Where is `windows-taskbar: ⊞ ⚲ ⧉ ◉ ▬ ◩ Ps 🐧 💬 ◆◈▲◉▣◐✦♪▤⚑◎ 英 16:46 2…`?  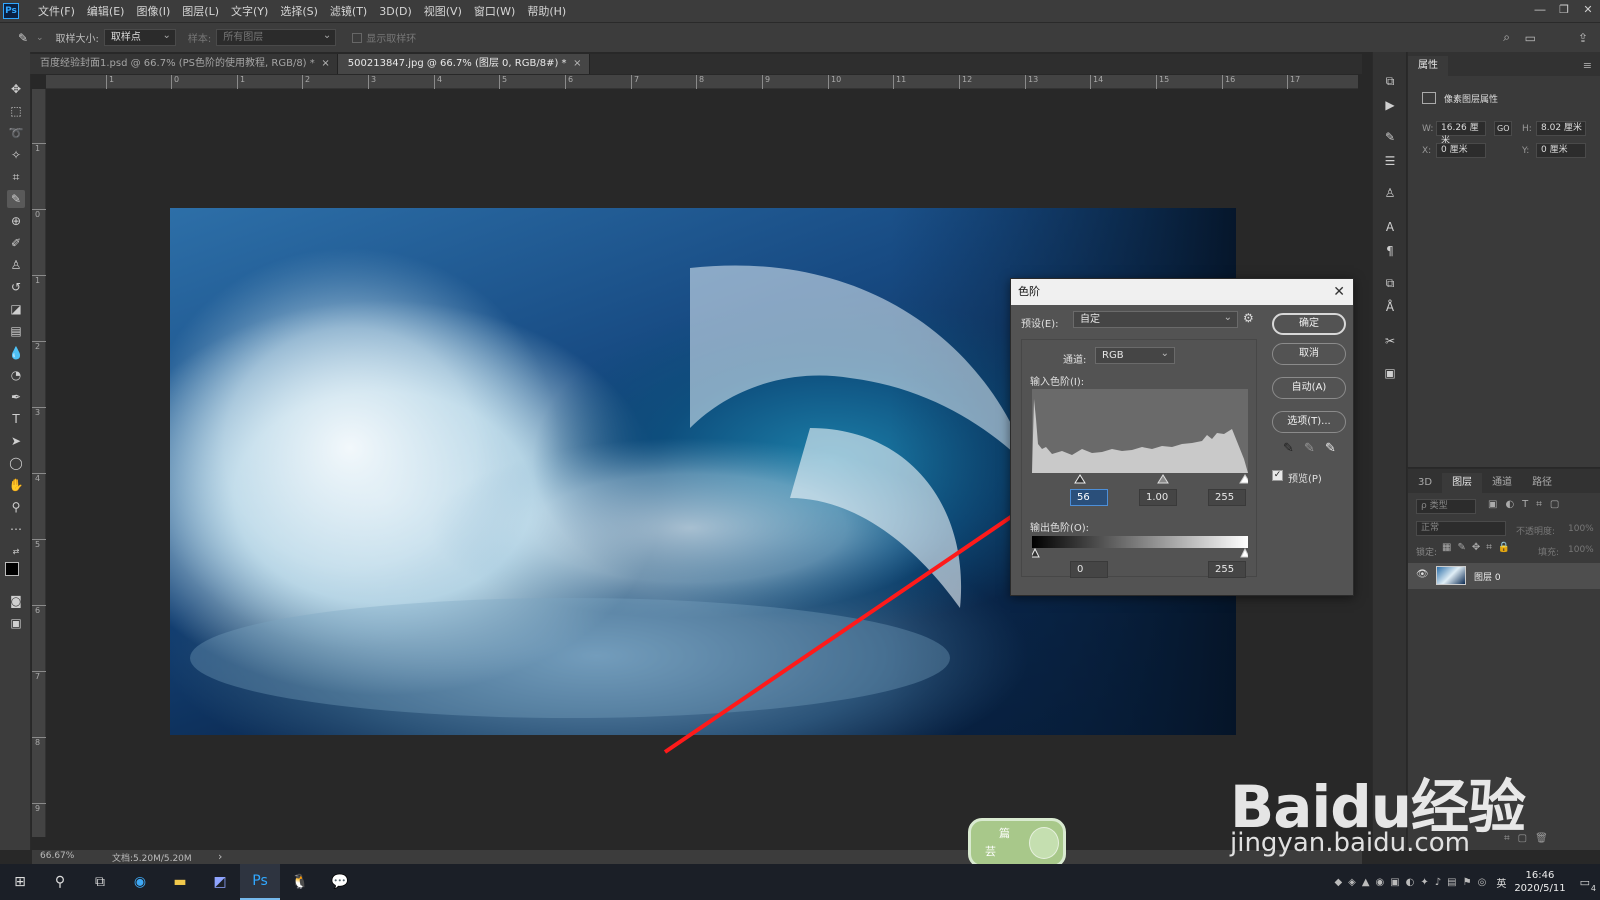
windows-taskbar: ⊞ ⚲ ⧉ ◉ ▬ ◩ Ps 🐧 💬 ◆◈▲◉▣◐✦♪▤⚑◎ 英 16:46 2… is located at coordinates (800, 882).